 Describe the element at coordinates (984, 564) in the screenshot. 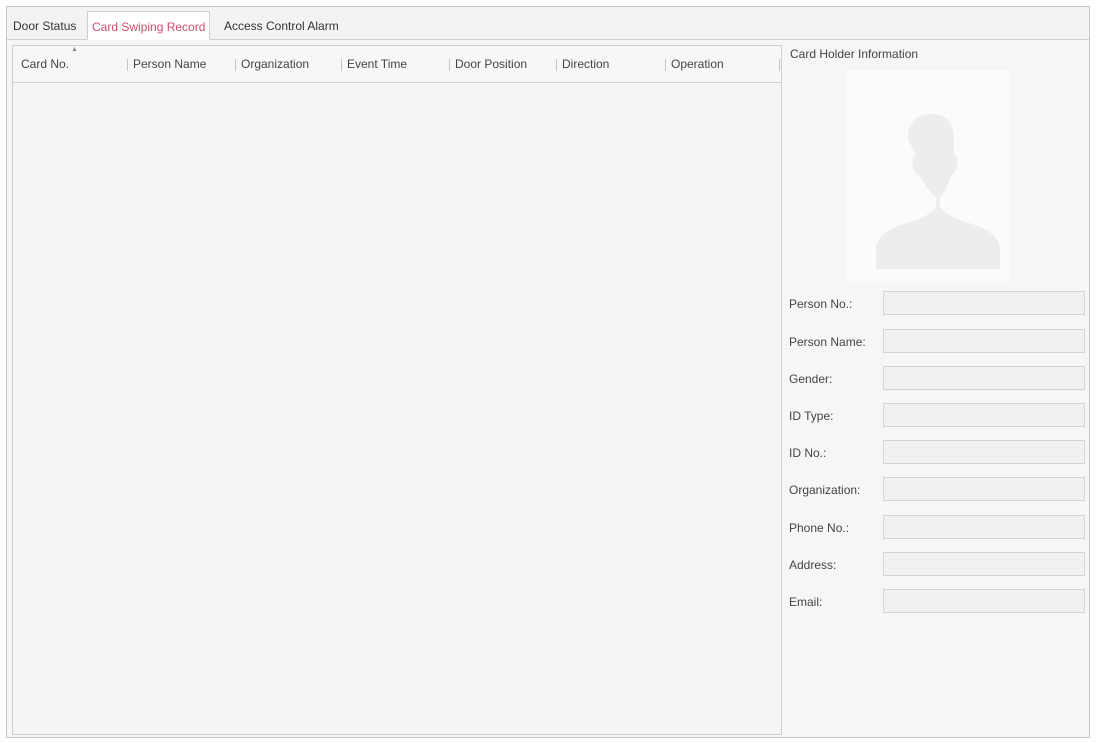

I see `address-field` at that location.